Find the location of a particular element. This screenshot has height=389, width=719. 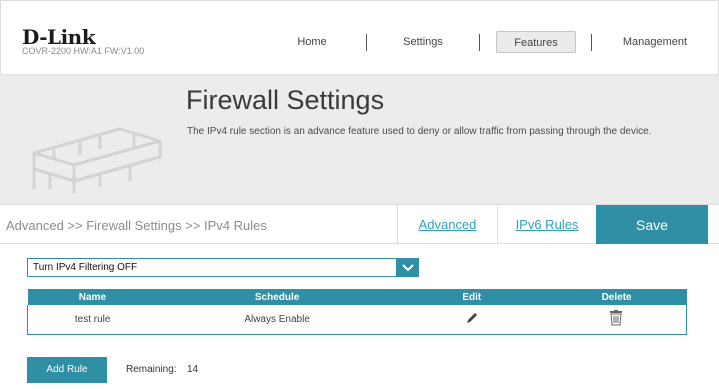

chevron-down-icon is located at coordinates (408, 268).